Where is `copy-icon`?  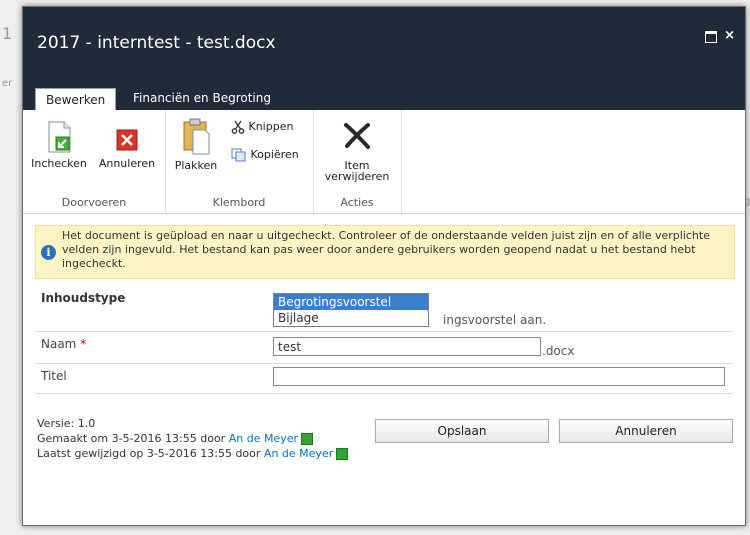
copy-icon is located at coordinates (238, 155).